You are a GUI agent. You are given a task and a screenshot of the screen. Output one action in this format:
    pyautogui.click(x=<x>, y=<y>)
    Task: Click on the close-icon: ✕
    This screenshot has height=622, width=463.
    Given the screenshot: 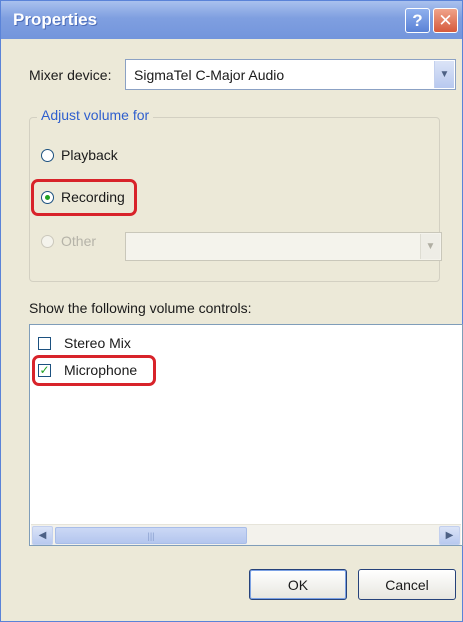 What is the action you would take?
    pyautogui.click(x=445, y=20)
    